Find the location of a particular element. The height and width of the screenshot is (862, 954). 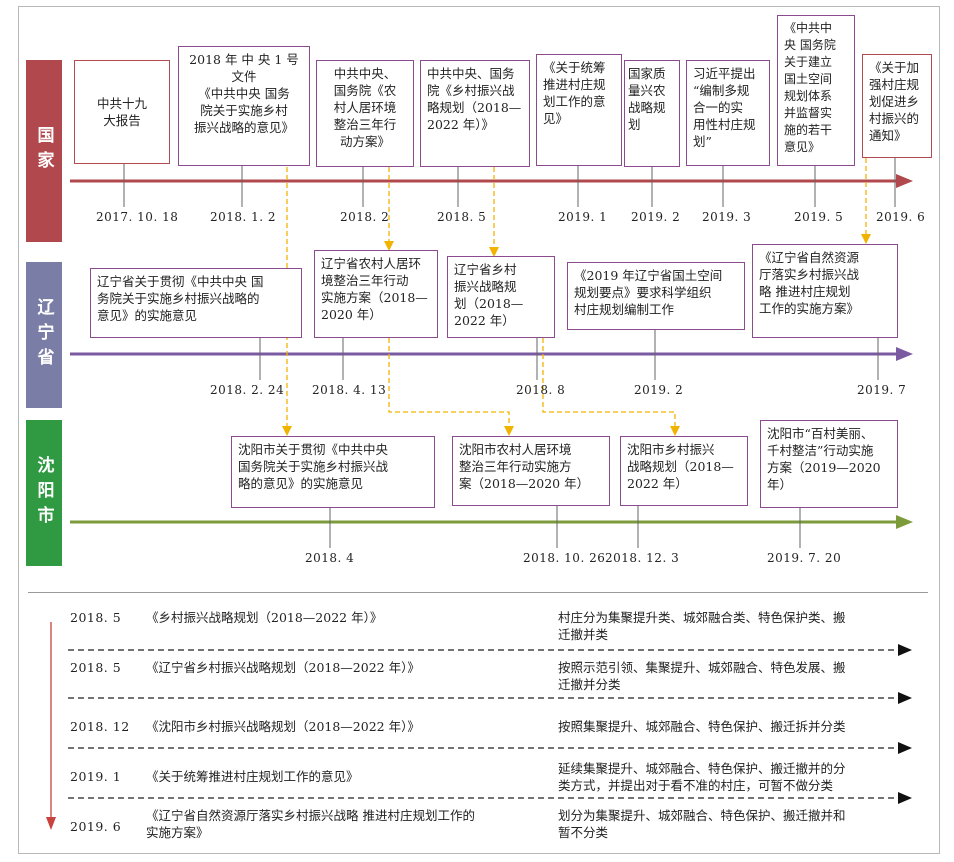

section-divider is located at coordinates (478, 592).